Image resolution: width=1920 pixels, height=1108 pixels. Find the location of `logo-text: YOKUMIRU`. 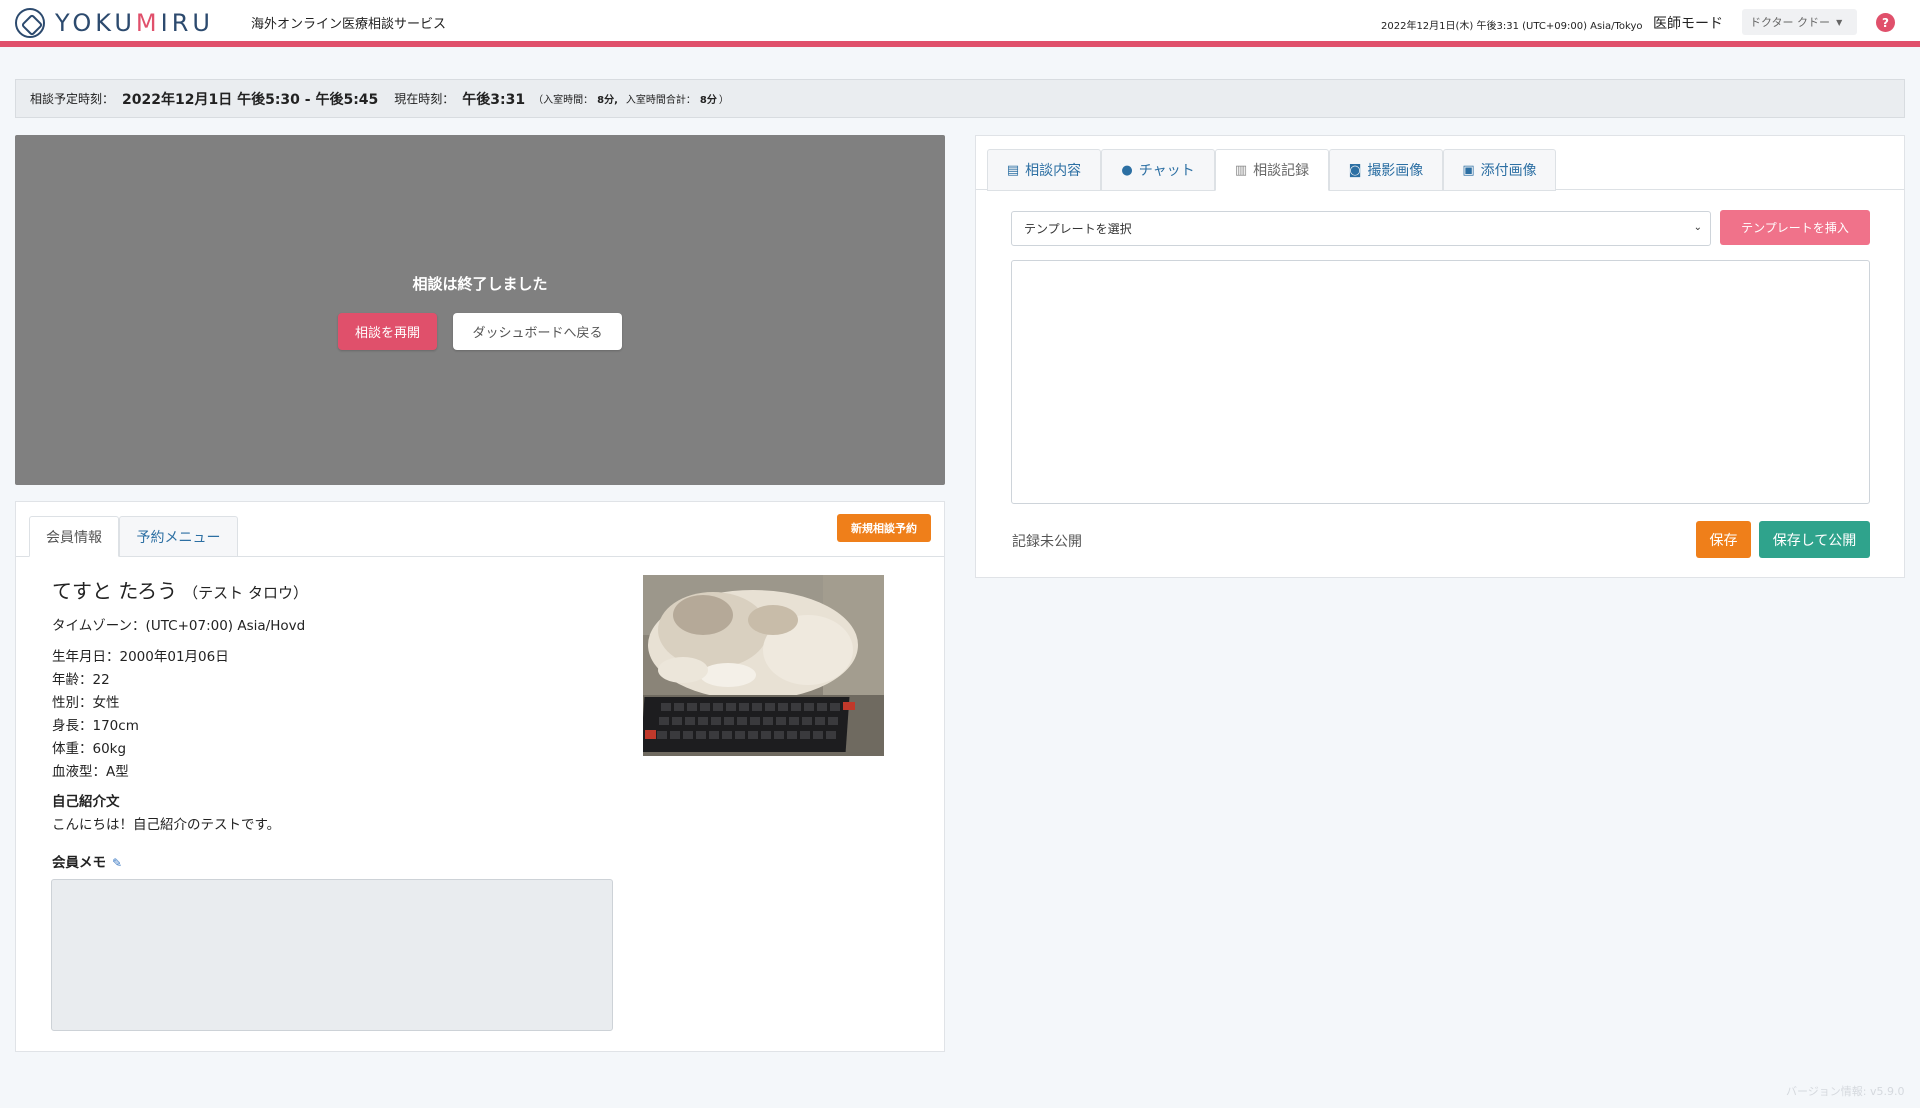

logo-text: YOKUMIRU is located at coordinates (134, 23).